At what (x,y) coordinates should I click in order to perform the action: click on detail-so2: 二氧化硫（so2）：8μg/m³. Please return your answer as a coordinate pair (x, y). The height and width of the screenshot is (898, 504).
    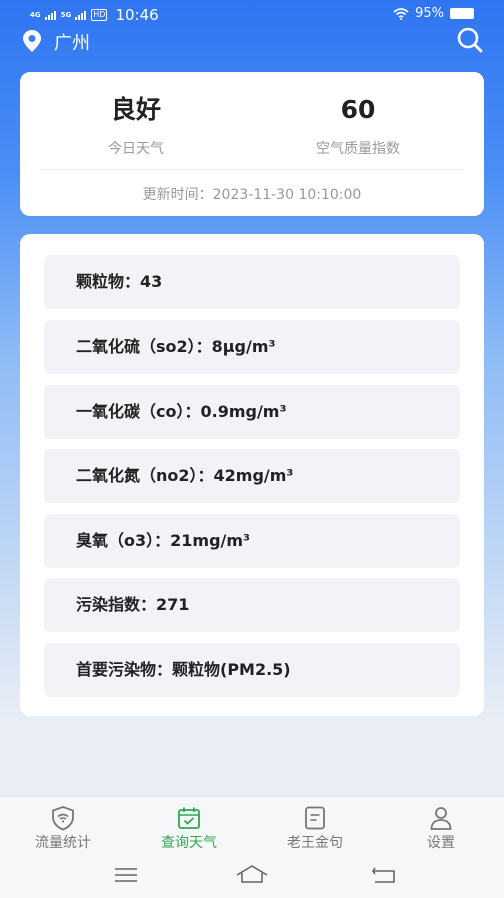
    Looking at the image, I should click on (252, 347).